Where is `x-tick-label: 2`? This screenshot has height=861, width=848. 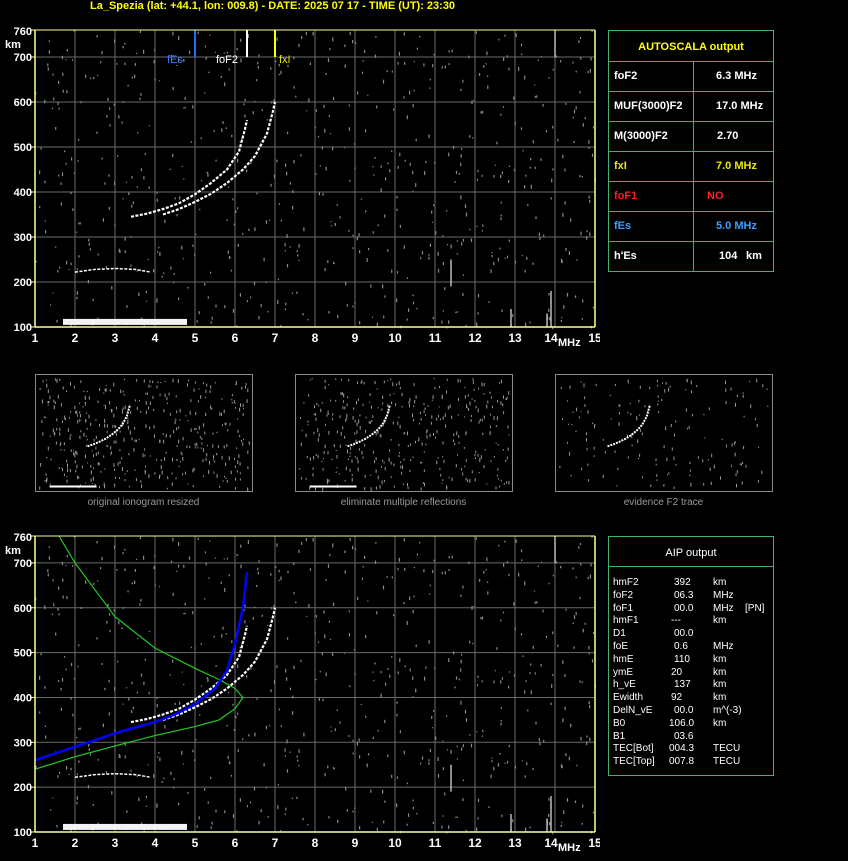
x-tick-label: 2 is located at coordinates (75, 338).